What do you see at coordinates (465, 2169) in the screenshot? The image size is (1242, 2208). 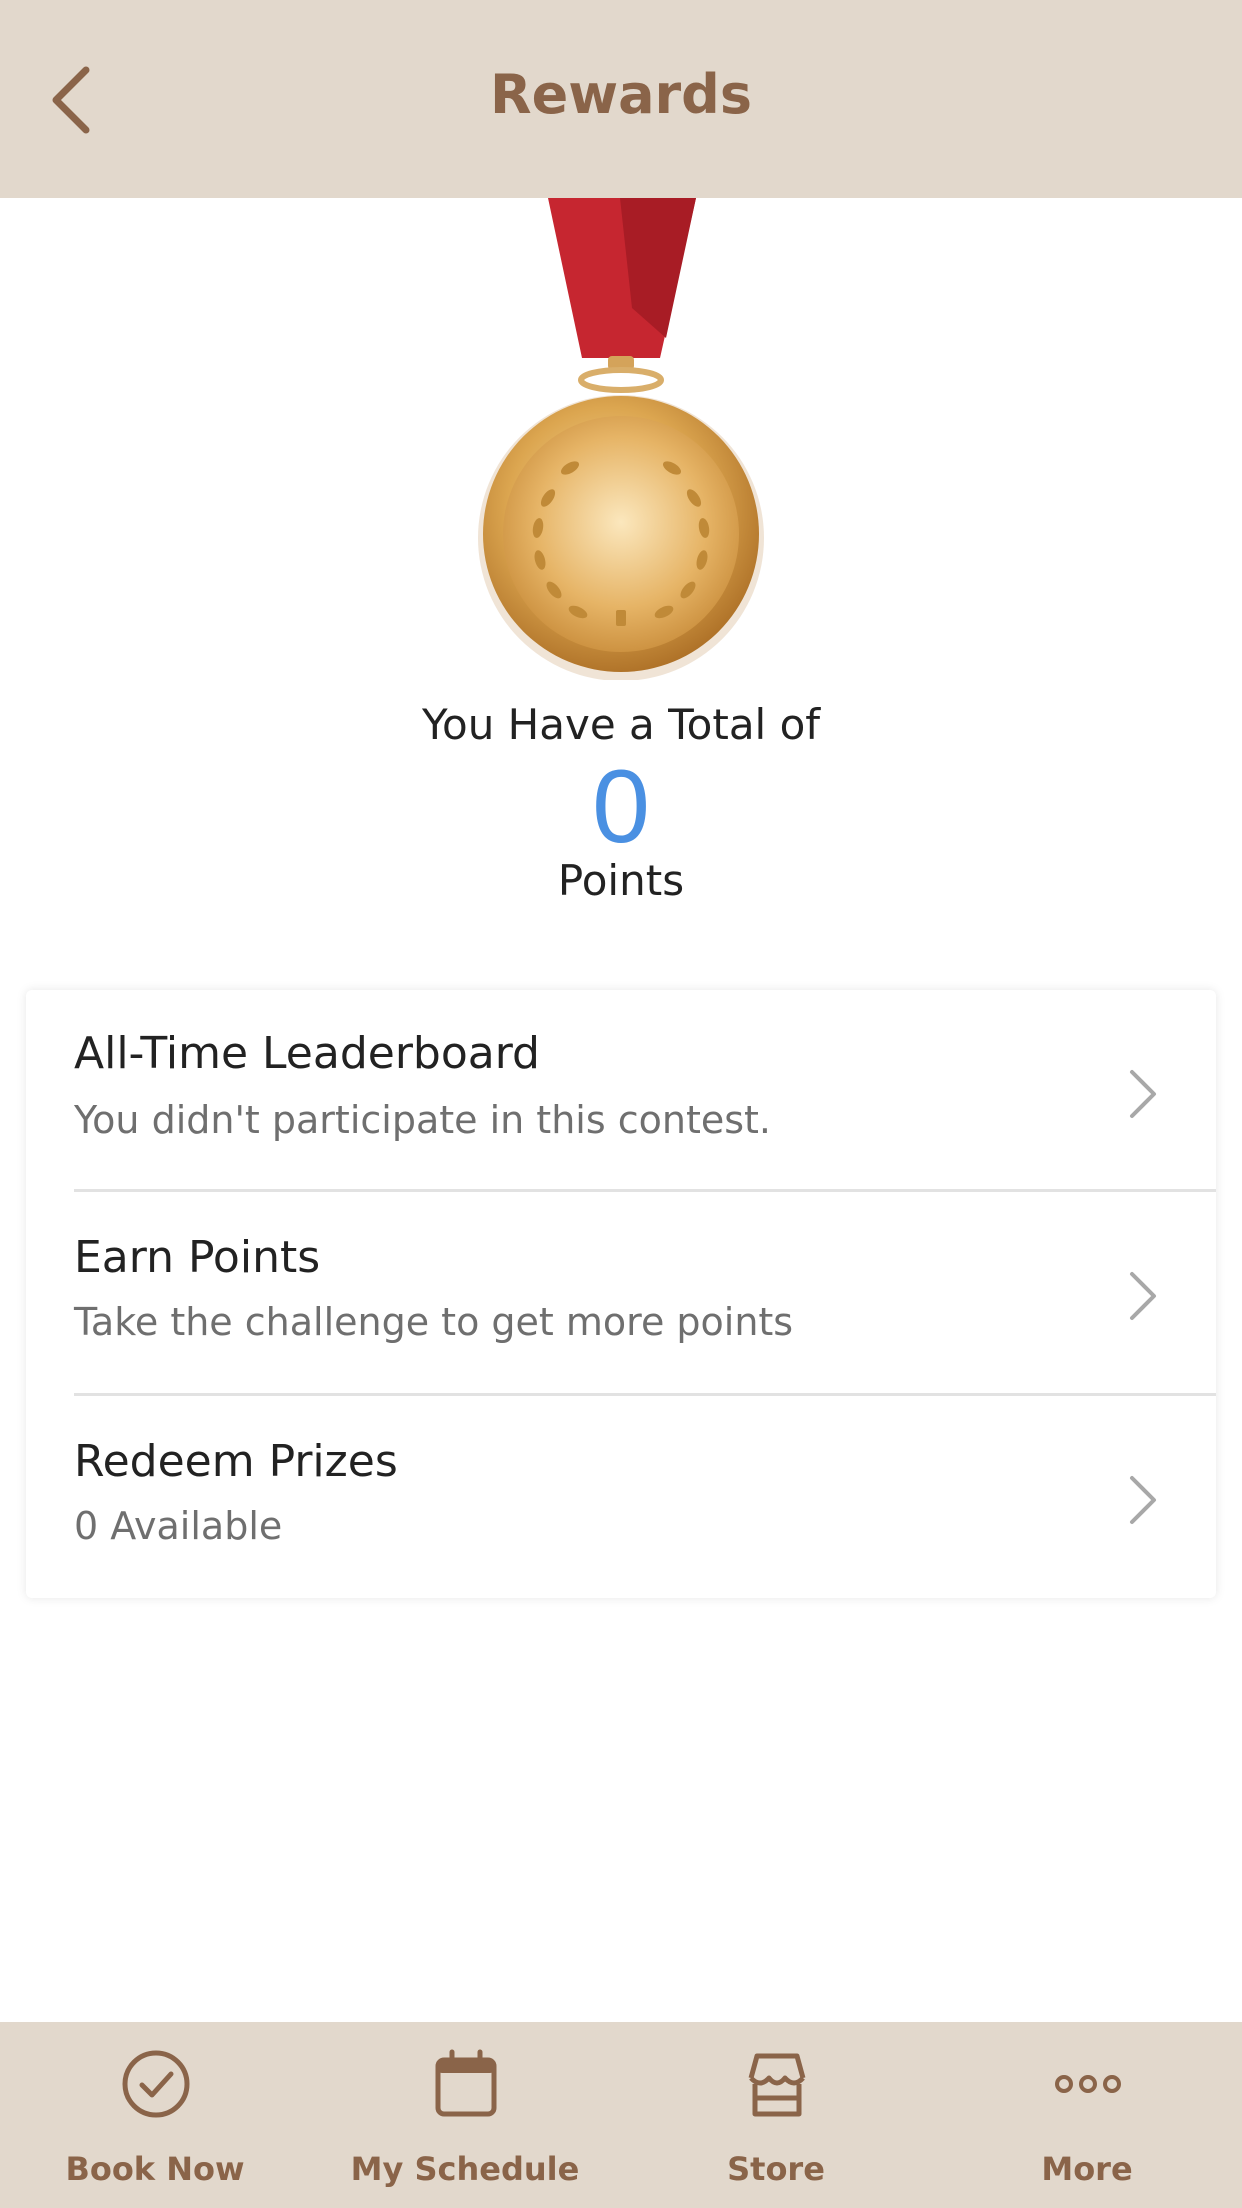 I see `tab-label: My Schedule` at bounding box center [465, 2169].